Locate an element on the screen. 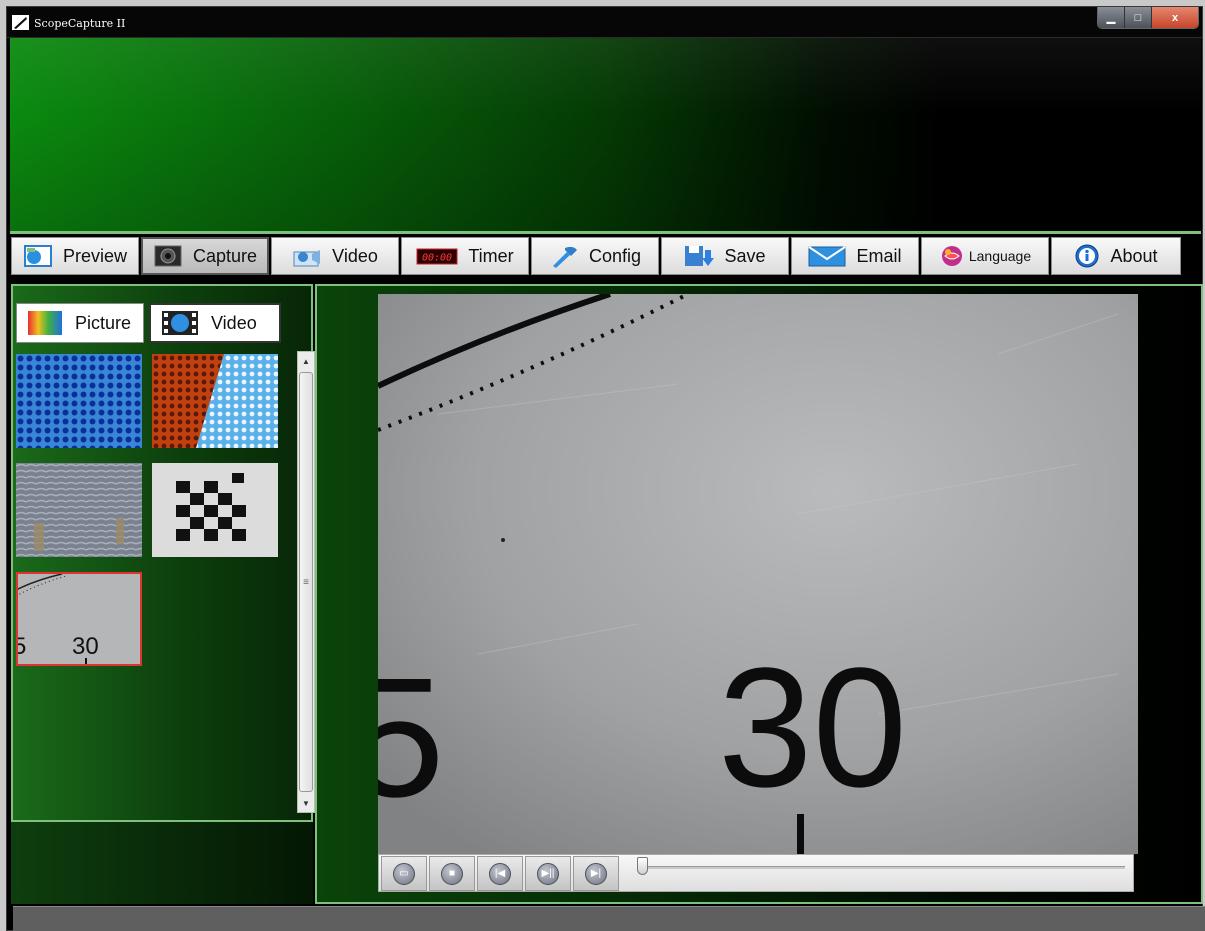  video-camera-icon is located at coordinates (307, 256).